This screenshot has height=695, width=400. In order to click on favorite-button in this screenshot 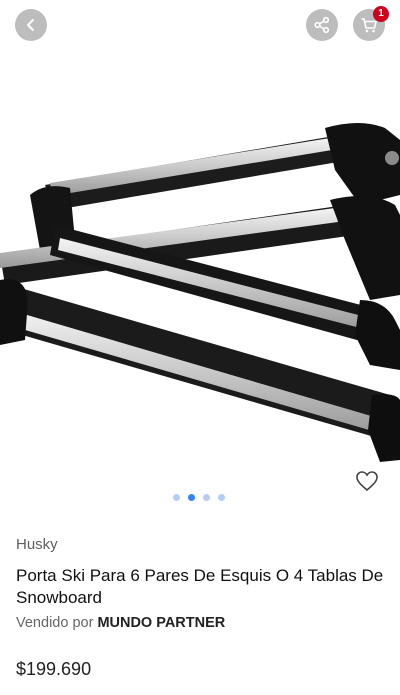, I will do `click(367, 481)`.